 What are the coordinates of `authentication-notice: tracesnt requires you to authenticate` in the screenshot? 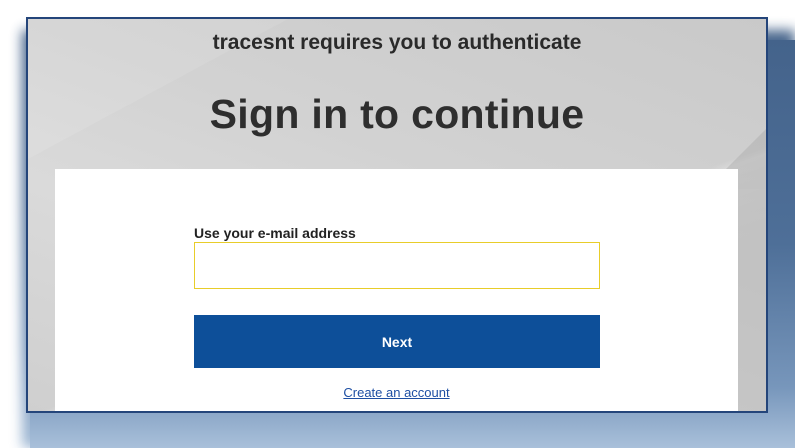 It's located at (397, 42).